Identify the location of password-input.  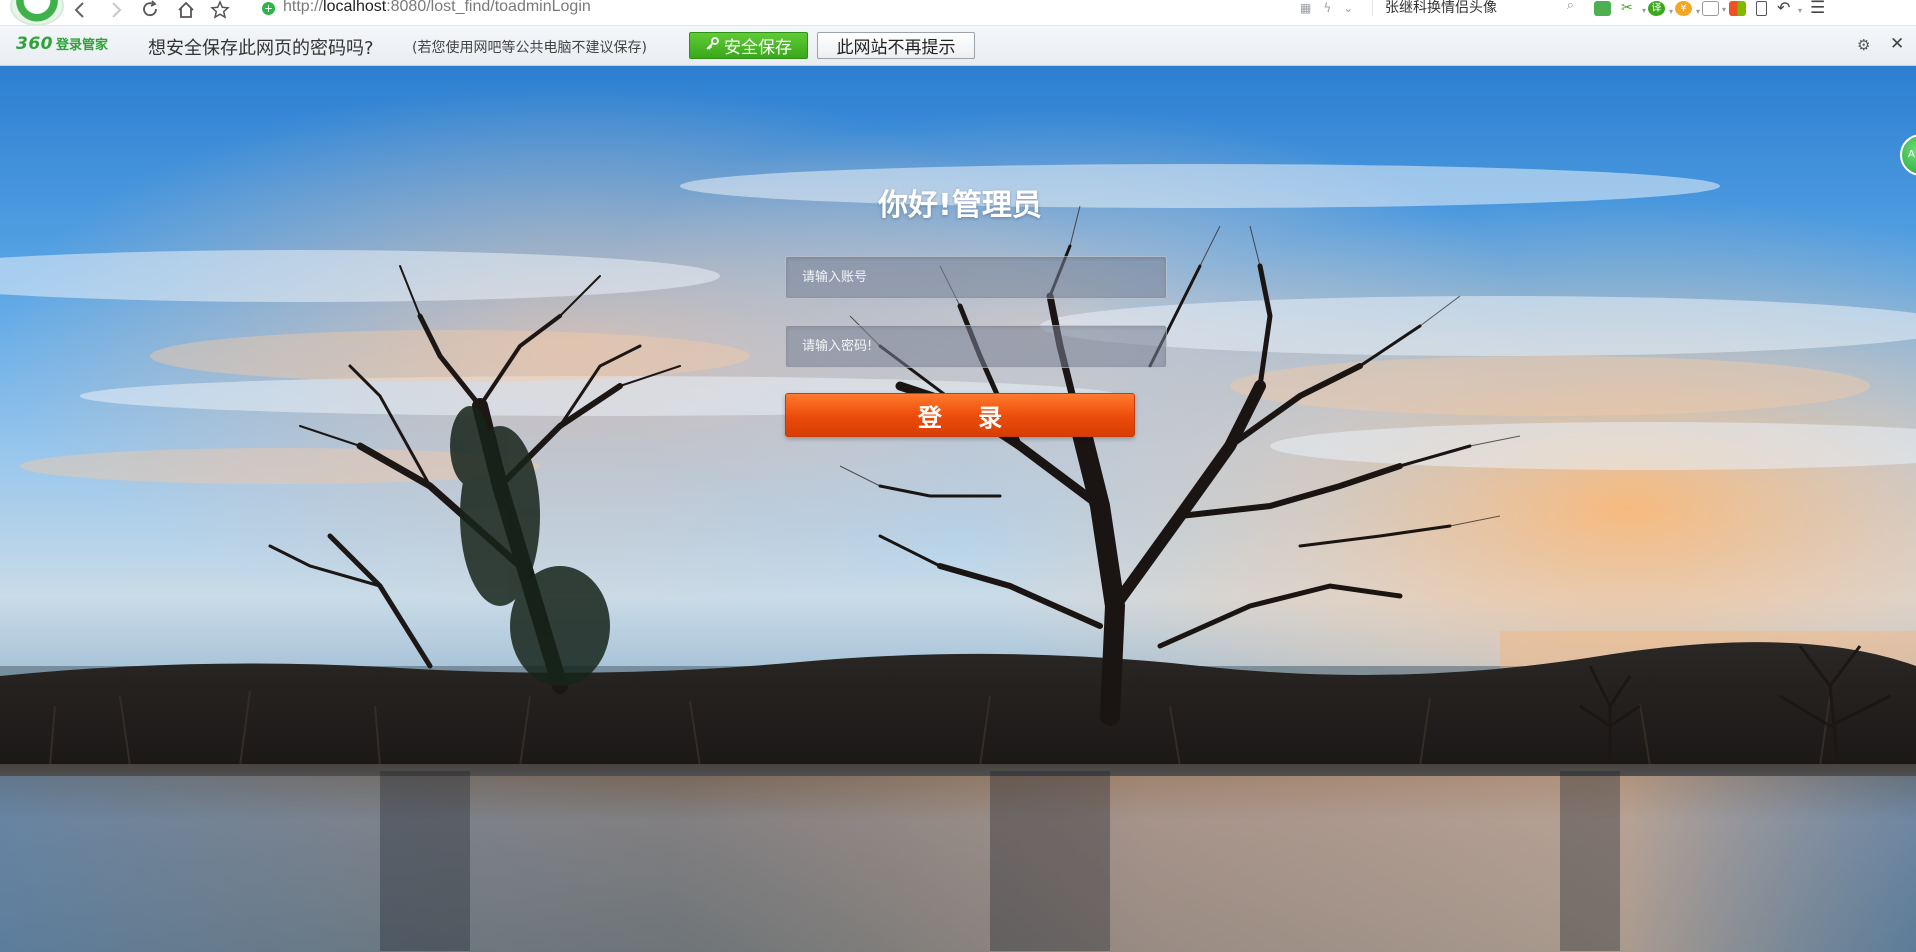
(976, 346).